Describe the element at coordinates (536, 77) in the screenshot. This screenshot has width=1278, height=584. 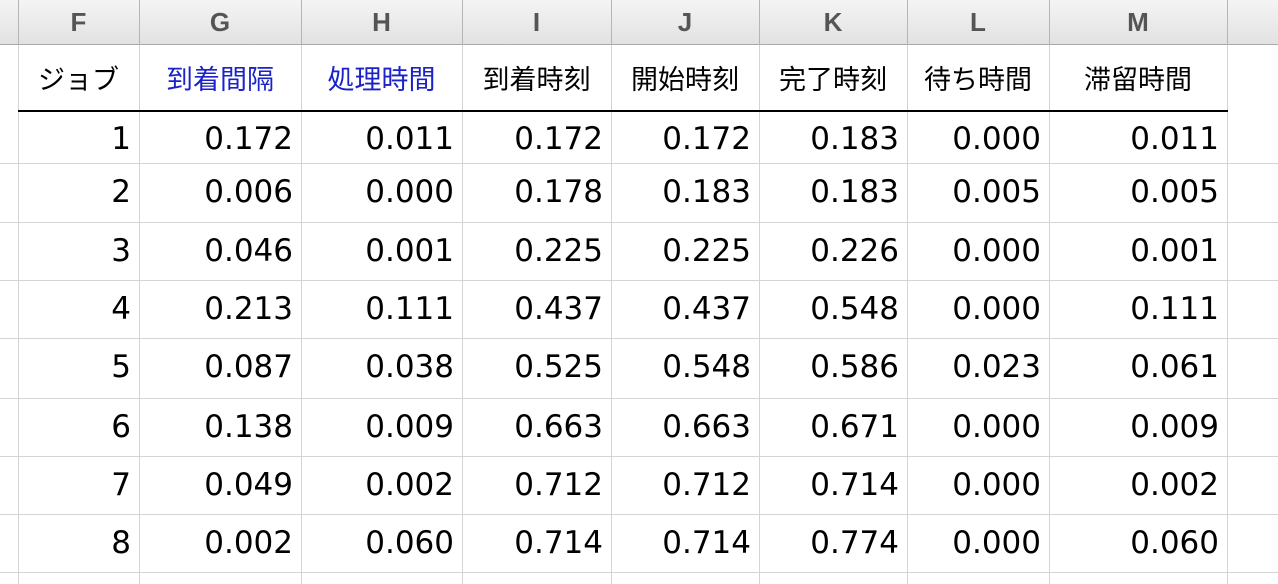
I see `header-cell-i: 到着時刻` at that location.